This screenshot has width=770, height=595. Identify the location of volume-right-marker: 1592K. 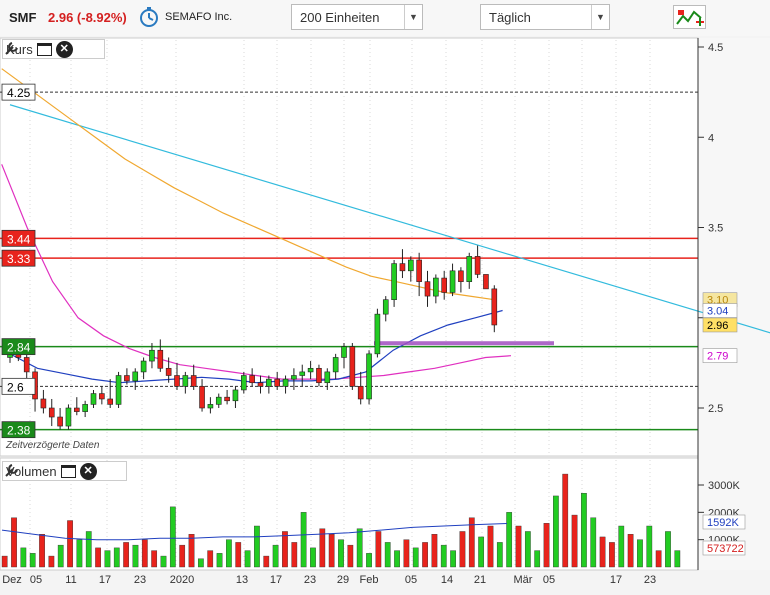
(724, 522).